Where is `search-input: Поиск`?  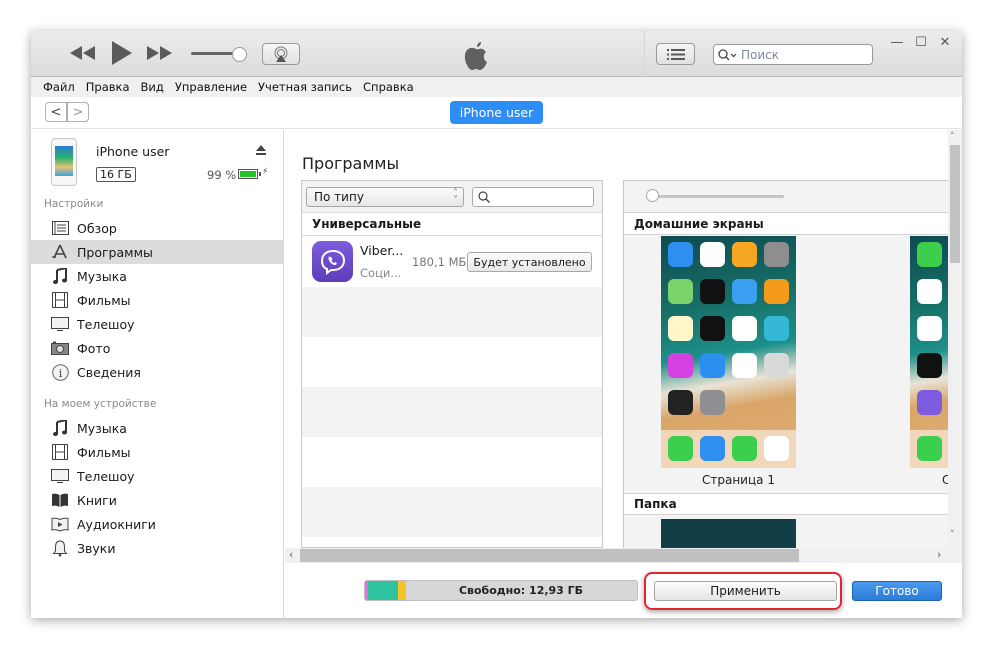
search-input: Поиск is located at coordinates (793, 54).